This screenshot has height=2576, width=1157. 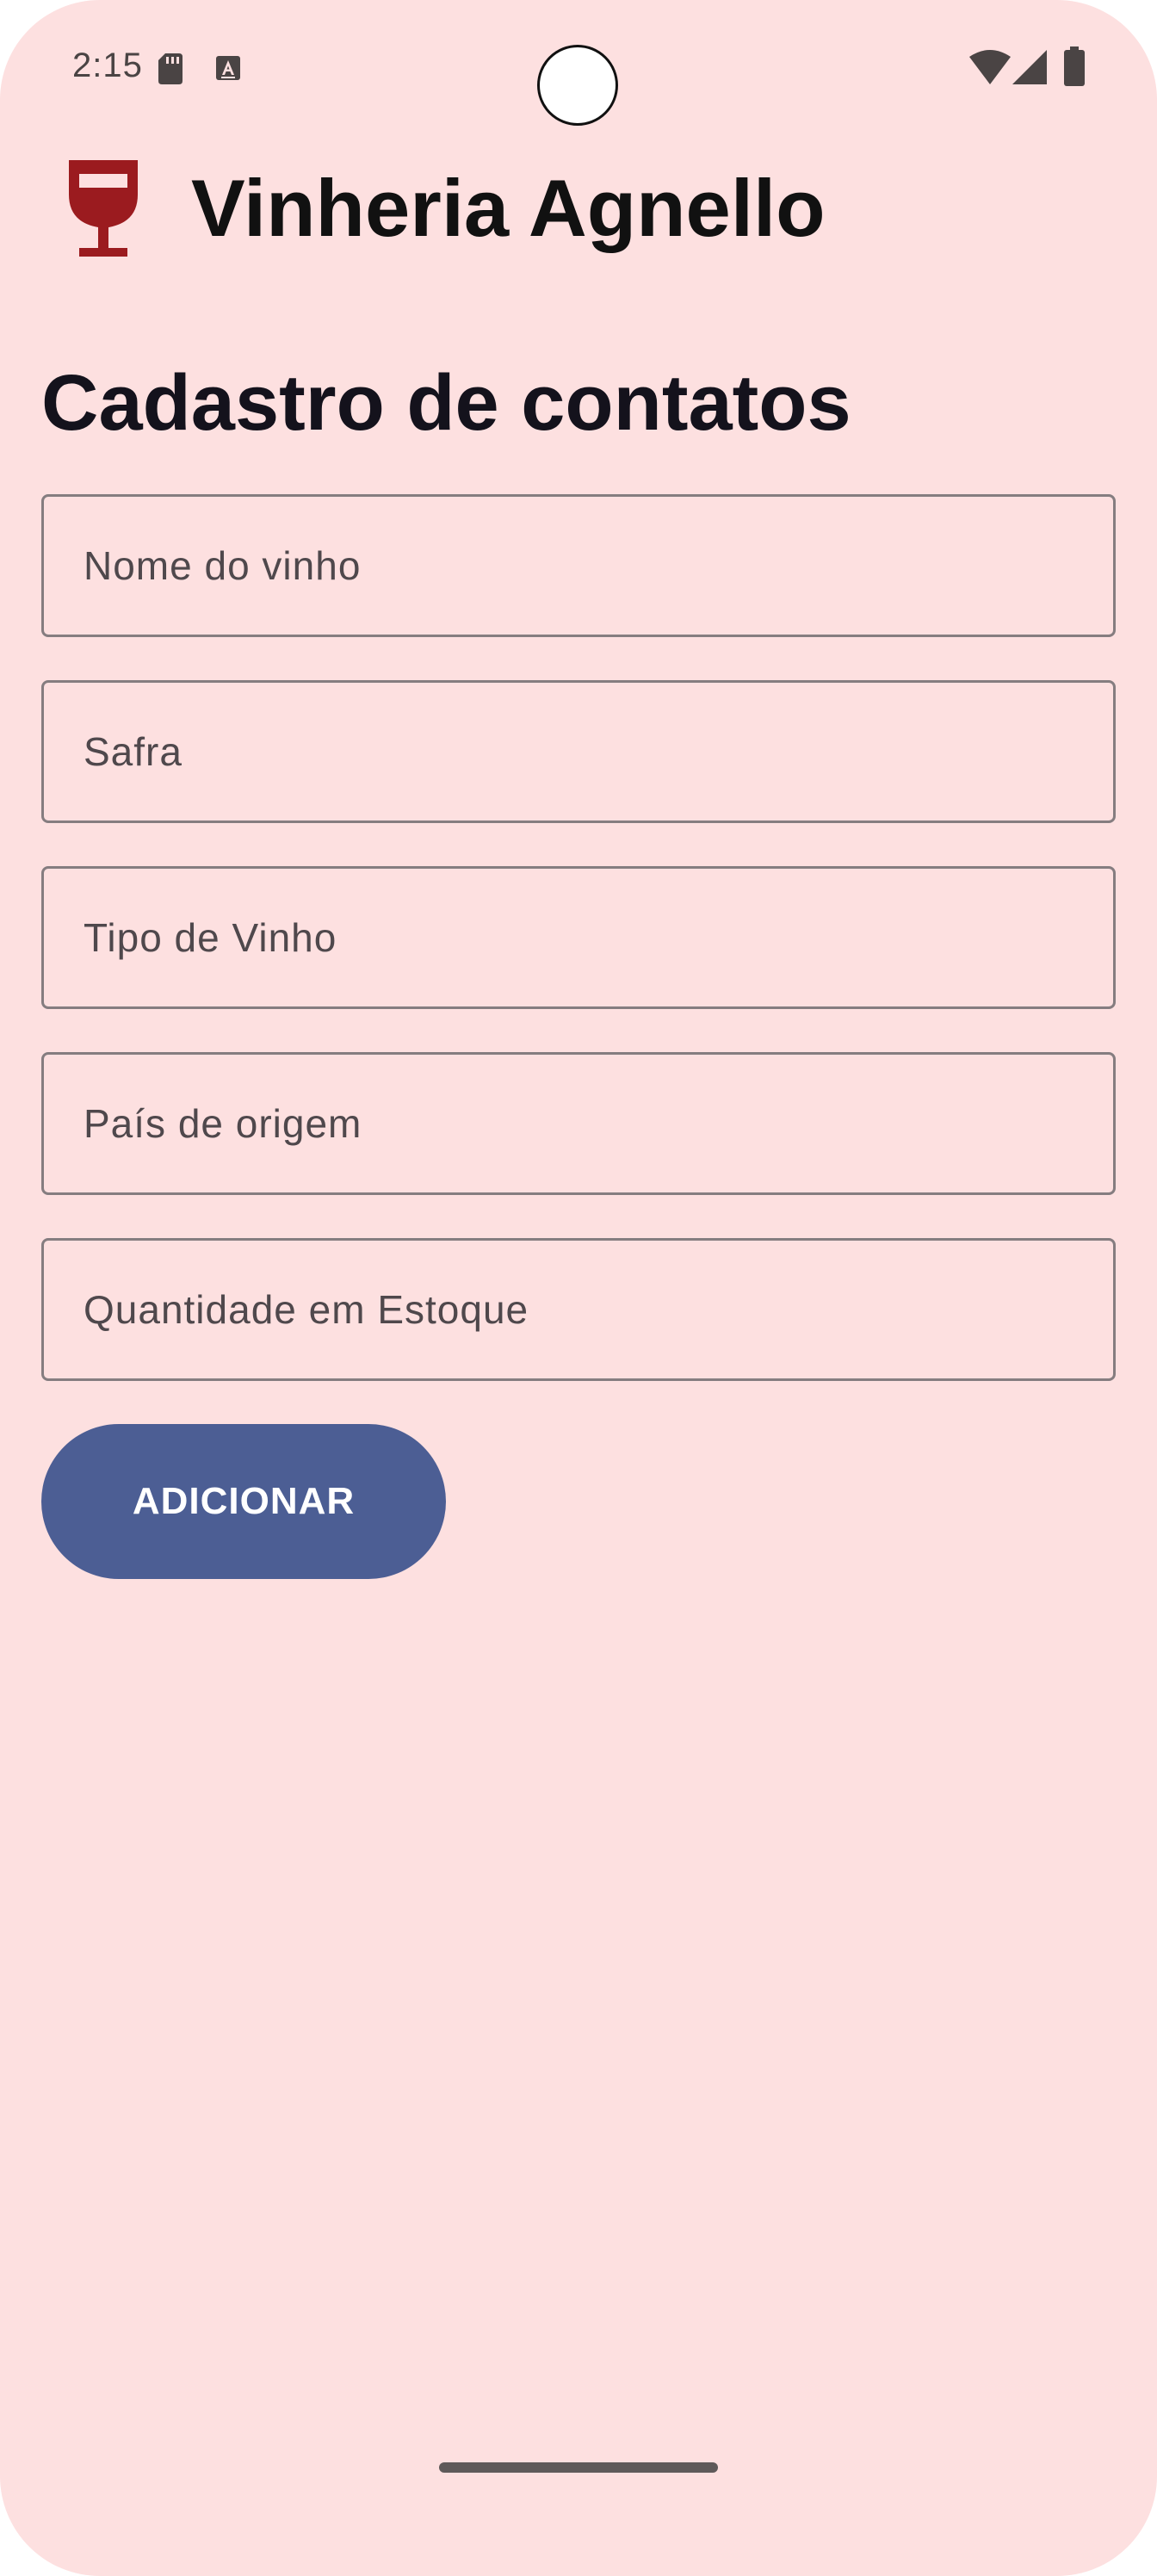 I want to click on country-of-origin-input, so click(x=579, y=1123).